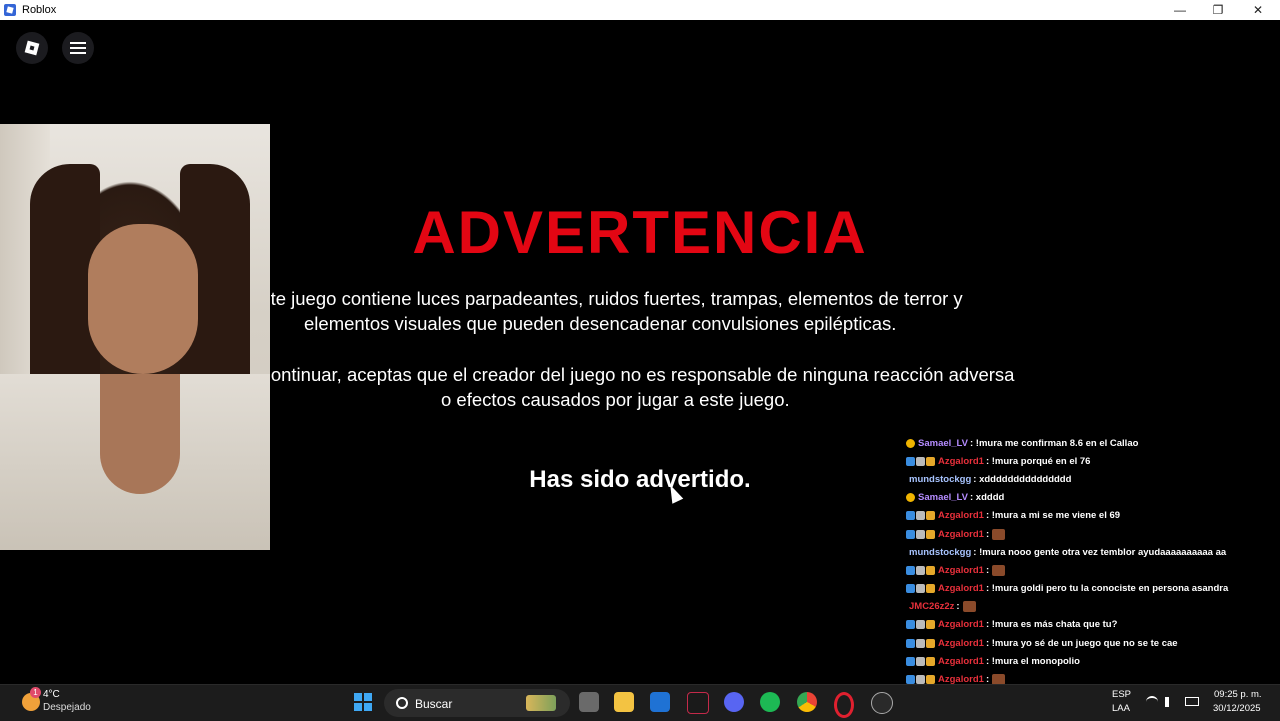 The height and width of the screenshot is (721, 1280). Describe the element at coordinates (1258, 10) in the screenshot. I see `close-button: ✕` at that location.